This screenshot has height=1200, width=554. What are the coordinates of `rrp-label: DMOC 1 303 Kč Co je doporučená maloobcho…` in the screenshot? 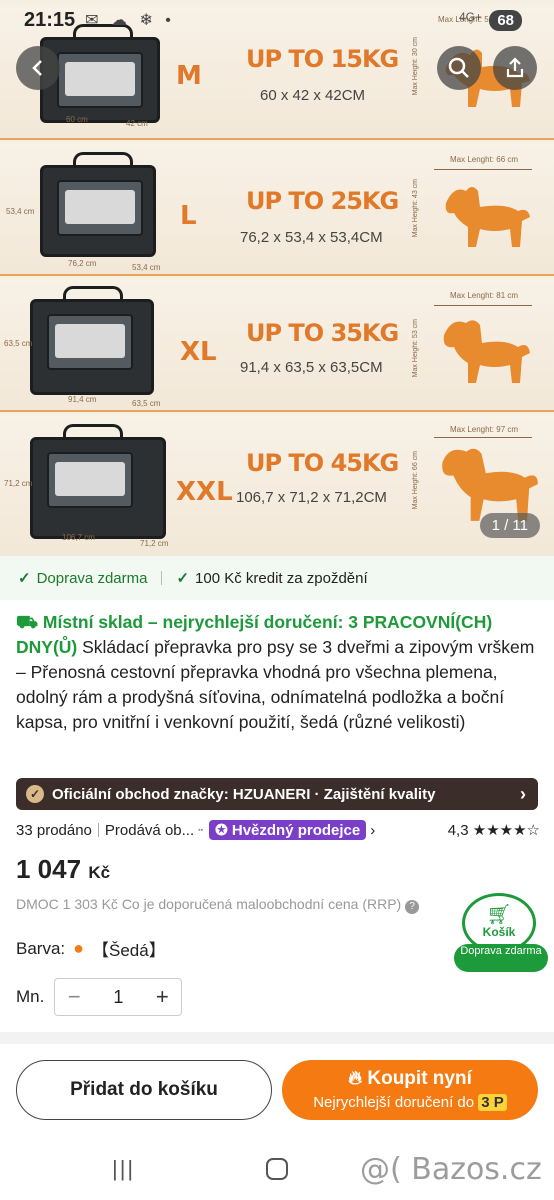 It's located at (209, 904).